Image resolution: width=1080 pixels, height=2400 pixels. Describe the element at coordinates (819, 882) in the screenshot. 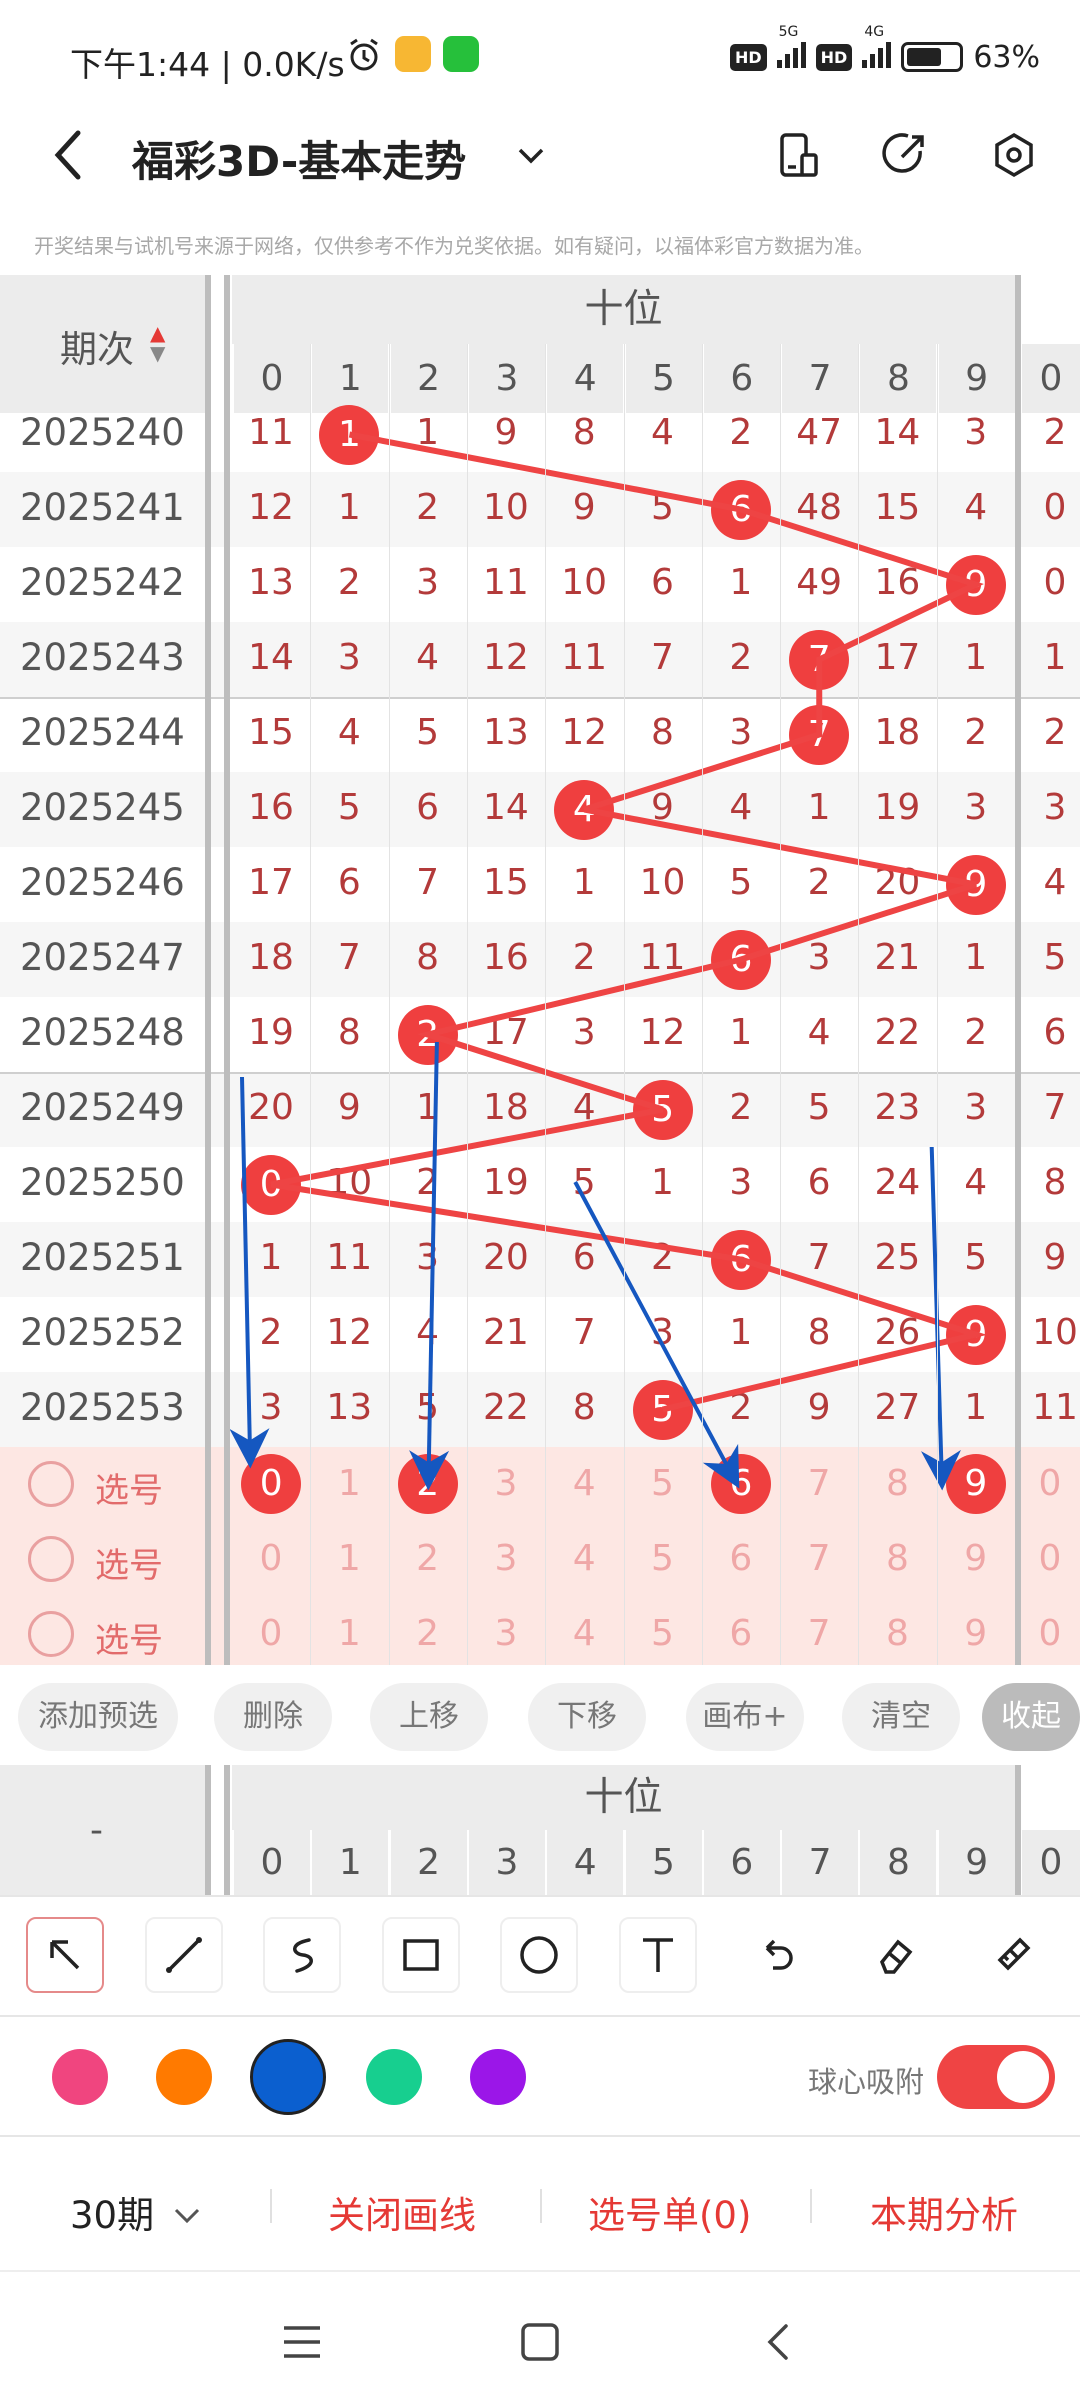

I see `miss-count: 2` at that location.